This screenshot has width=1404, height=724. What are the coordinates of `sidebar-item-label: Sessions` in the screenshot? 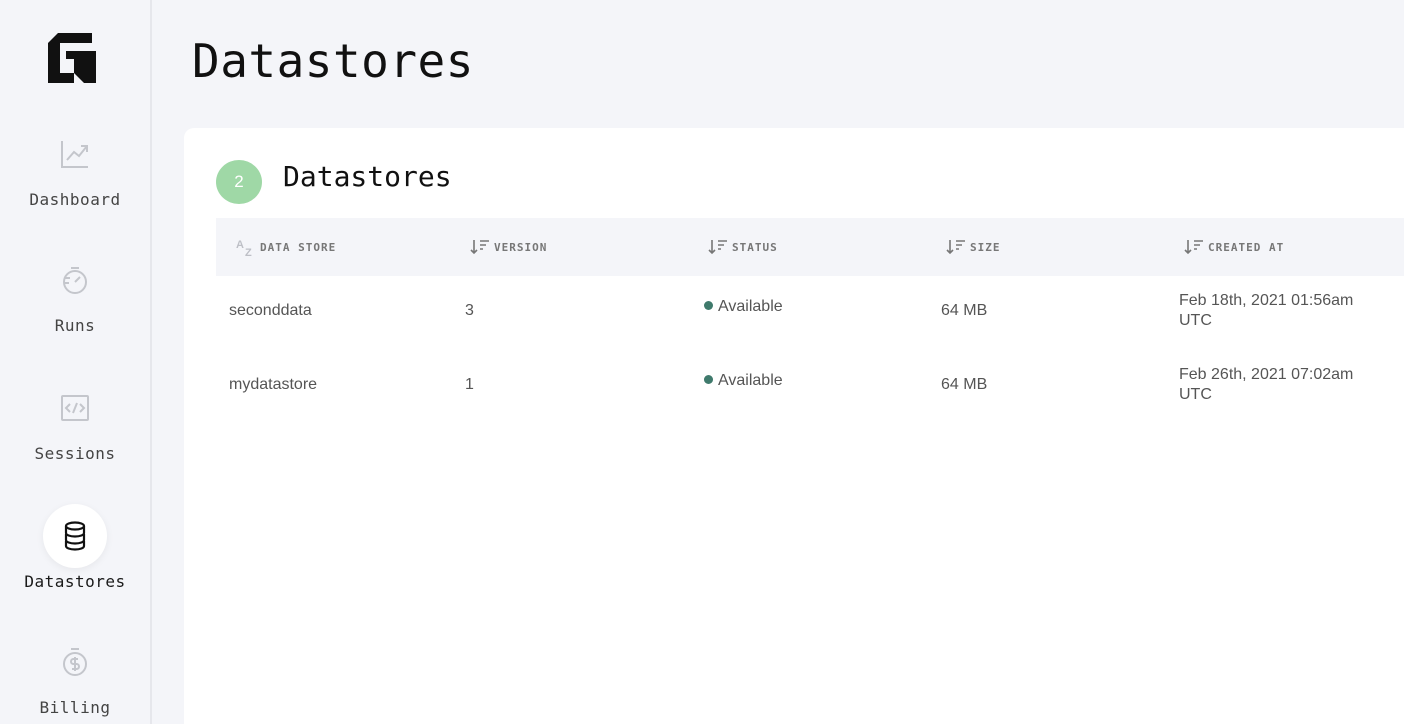 It's located at (75, 453).